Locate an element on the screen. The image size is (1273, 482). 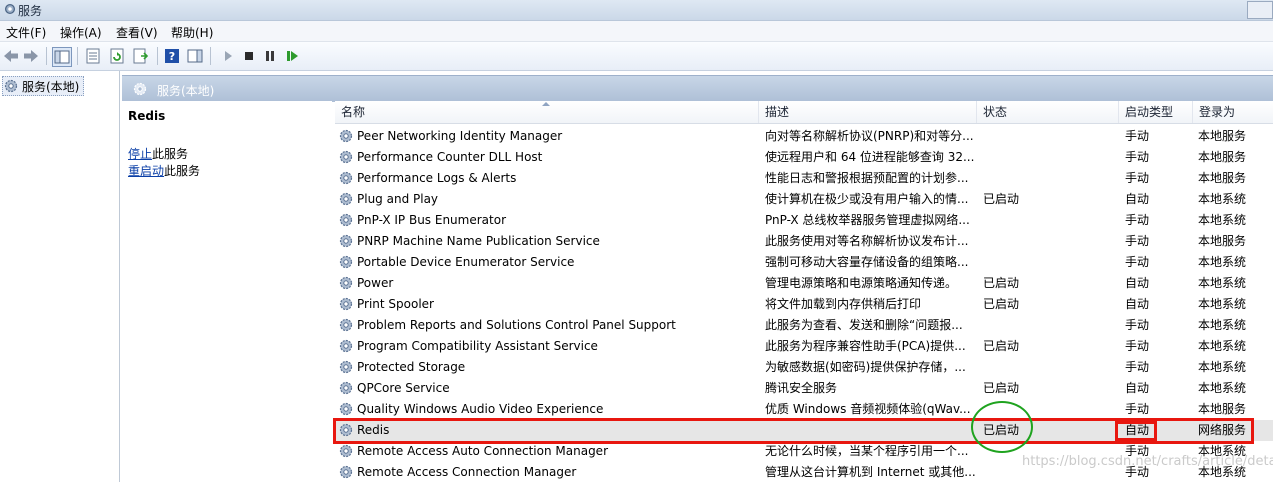
column-header-description-label: 描述 is located at coordinates (777, 112).